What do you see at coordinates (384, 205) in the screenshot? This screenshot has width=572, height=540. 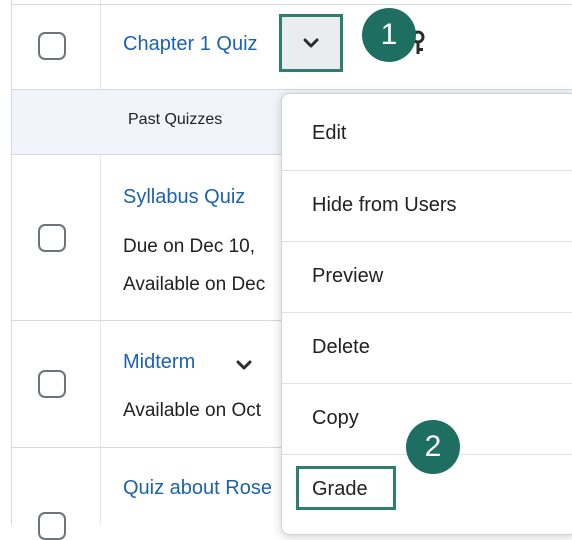 I see `menu-item-label: Hide from Users` at bounding box center [384, 205].